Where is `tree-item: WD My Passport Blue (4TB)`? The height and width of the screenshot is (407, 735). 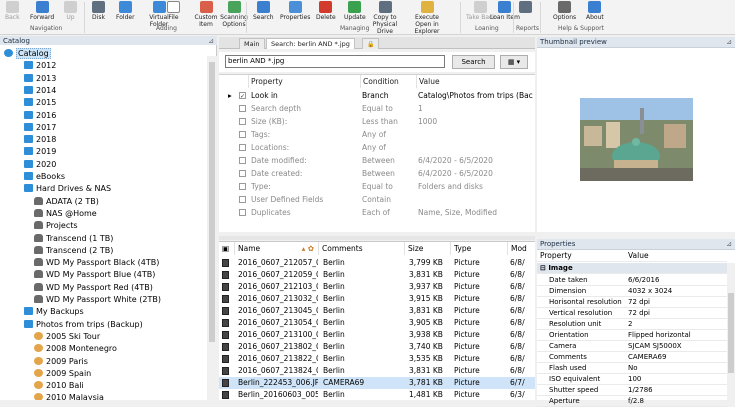 tree-item: WD My Passport Blue (4TB) is located at coordinates (94, 275).